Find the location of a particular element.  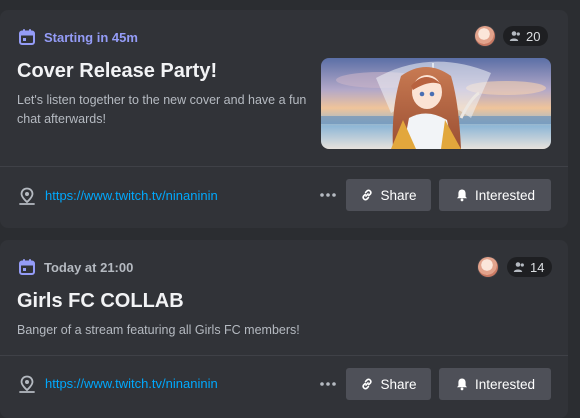

interested-count-badge: 20 is located at coordinates (526, 36).